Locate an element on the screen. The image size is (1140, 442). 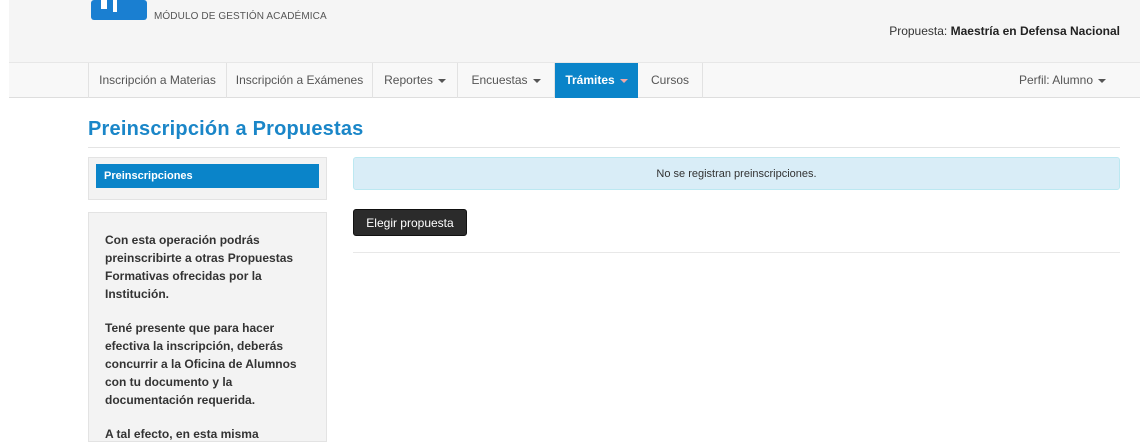
nav-label: Cursos is located at coordinates (669, 80).